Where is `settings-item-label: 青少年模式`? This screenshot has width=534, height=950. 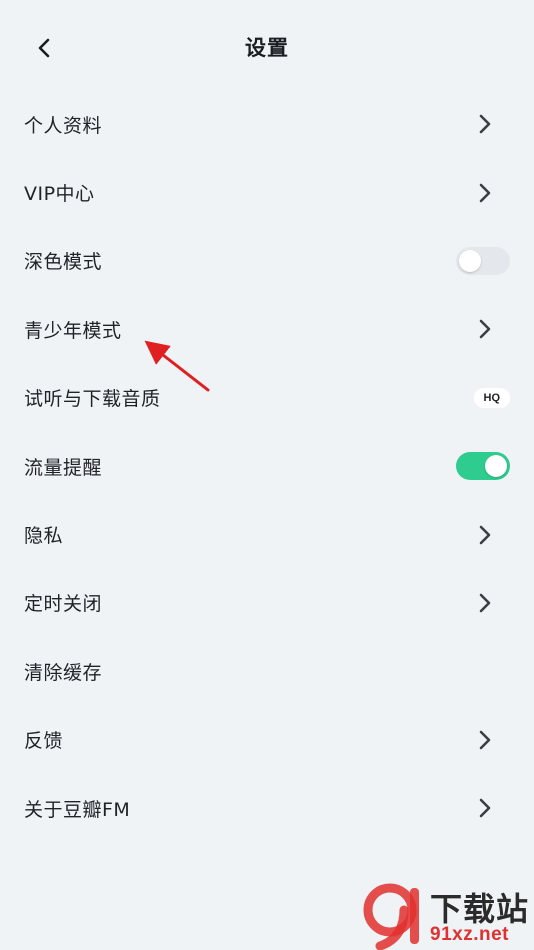
settings-item-label: 青少年模式 is located at coordinates (73, 330).